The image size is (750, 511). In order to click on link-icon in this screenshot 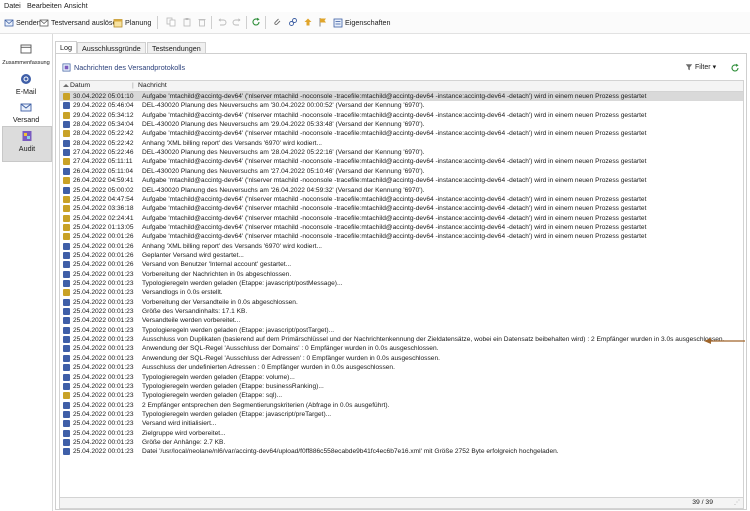, I will do `click(293, 22)`.